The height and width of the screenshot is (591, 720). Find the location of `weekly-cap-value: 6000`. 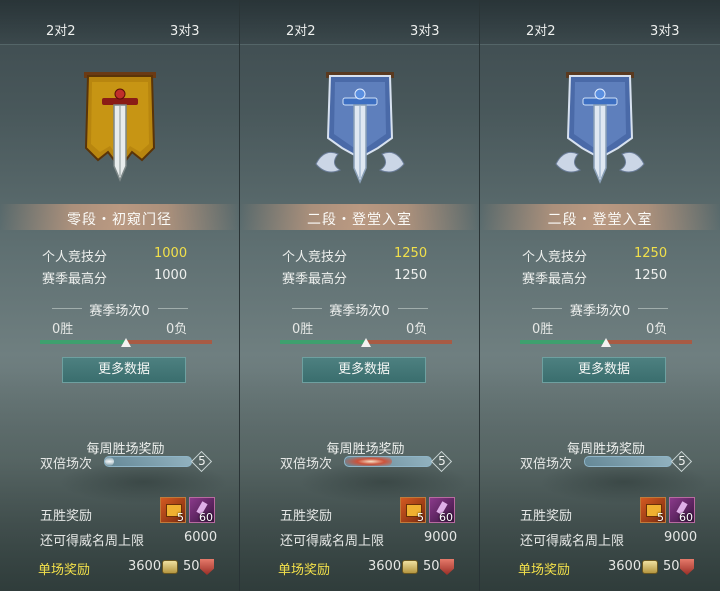

weekly-cap-value: 6000 is located at coordinates (201, 537).